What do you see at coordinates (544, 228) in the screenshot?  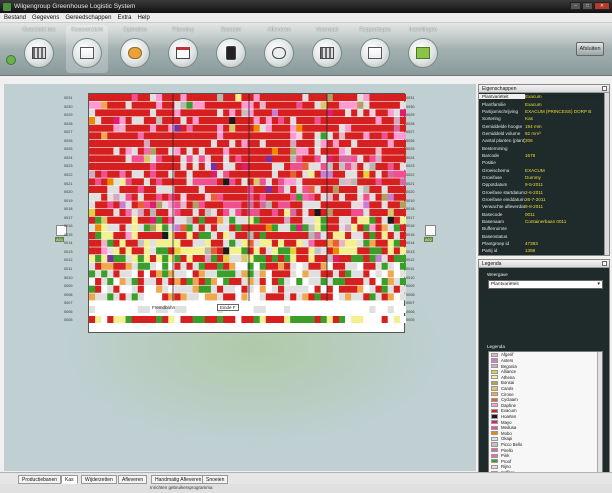 I see `property-row: Bufferruimte` at bounding box center [544, 228].